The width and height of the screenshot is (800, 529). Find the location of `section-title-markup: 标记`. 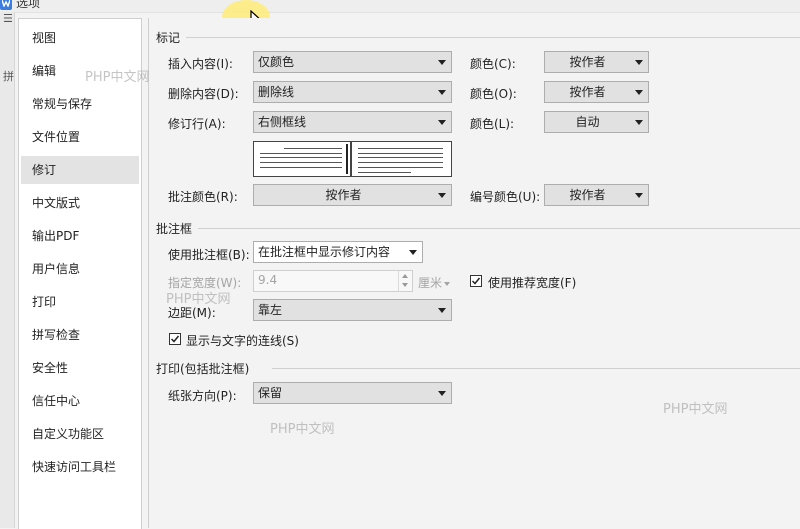

section-title-markup: 标记 is located at coordinates (168, 38).